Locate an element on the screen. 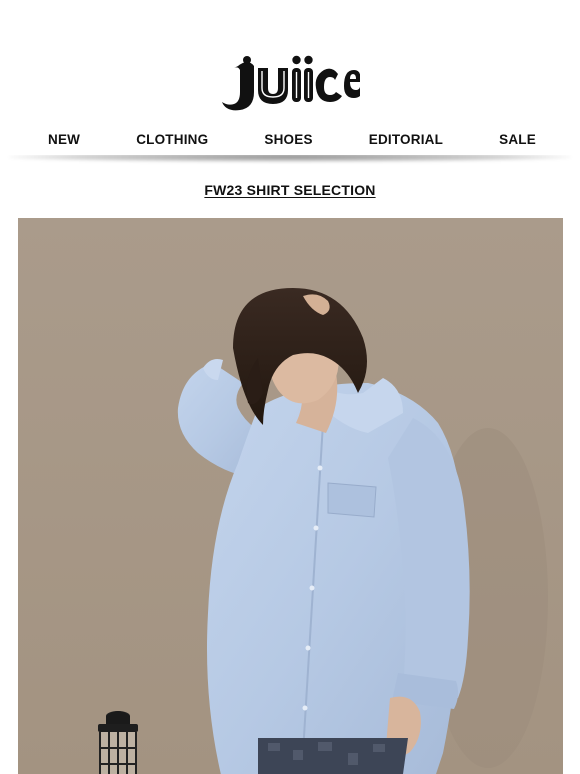 The width and height of the screenshot is (580, 774). section-title-link: FW23 SHIRT SELECTION is located at coordinates (289, 190).